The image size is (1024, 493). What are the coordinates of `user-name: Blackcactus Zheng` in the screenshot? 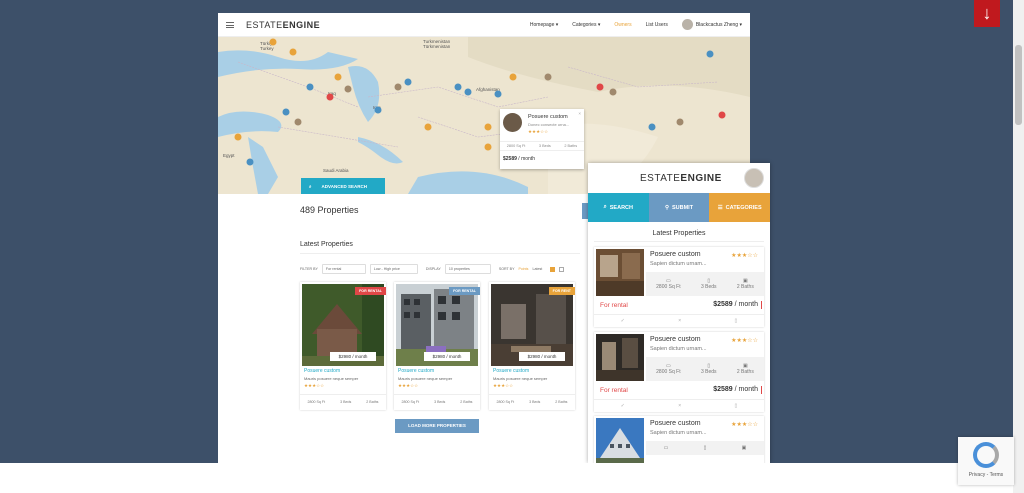 It's located at (717, 24).